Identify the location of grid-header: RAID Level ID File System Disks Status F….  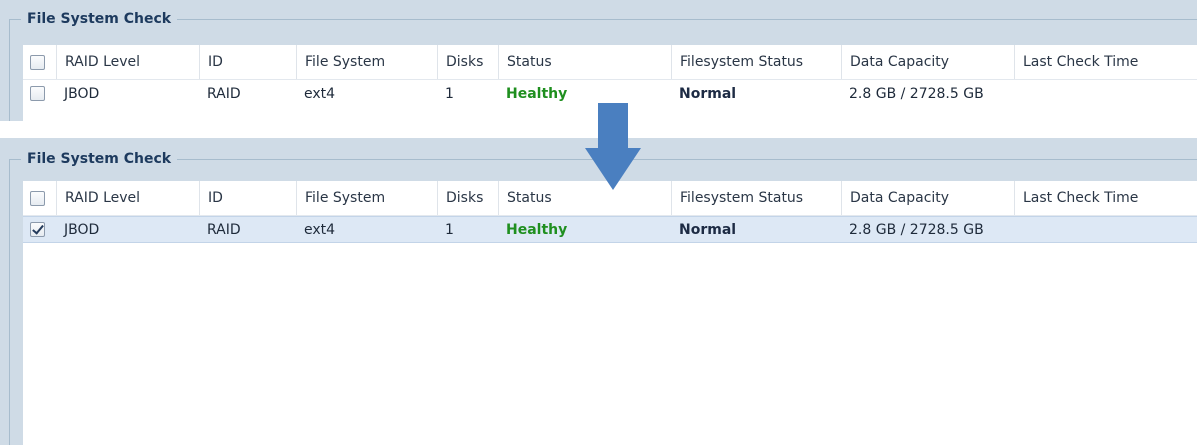
(610, 62).